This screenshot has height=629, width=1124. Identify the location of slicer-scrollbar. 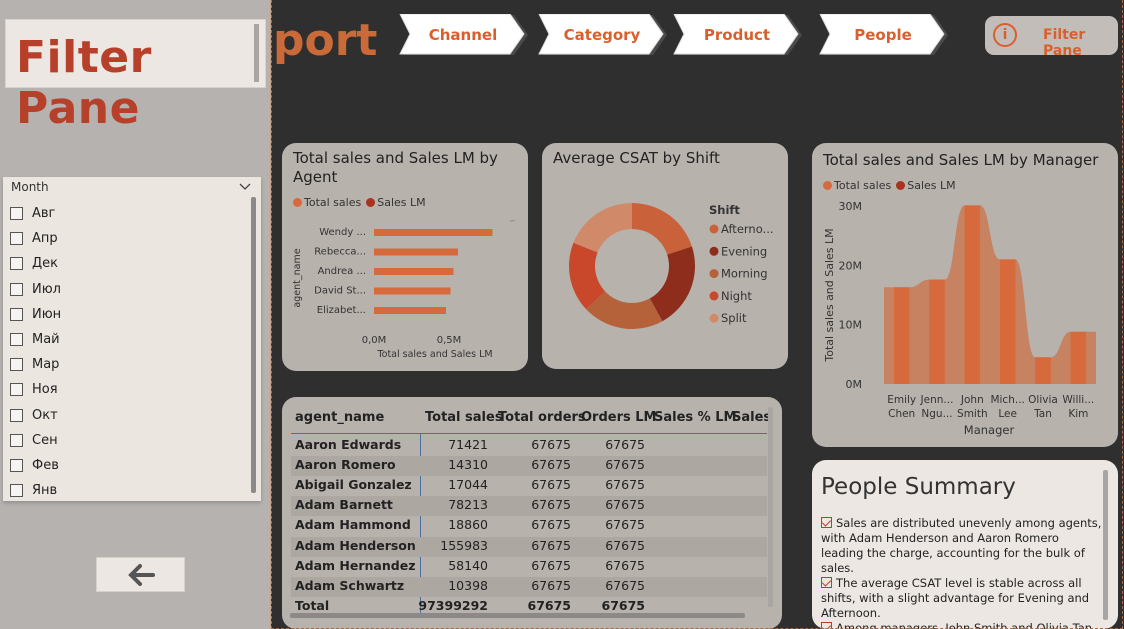
(253, 345).